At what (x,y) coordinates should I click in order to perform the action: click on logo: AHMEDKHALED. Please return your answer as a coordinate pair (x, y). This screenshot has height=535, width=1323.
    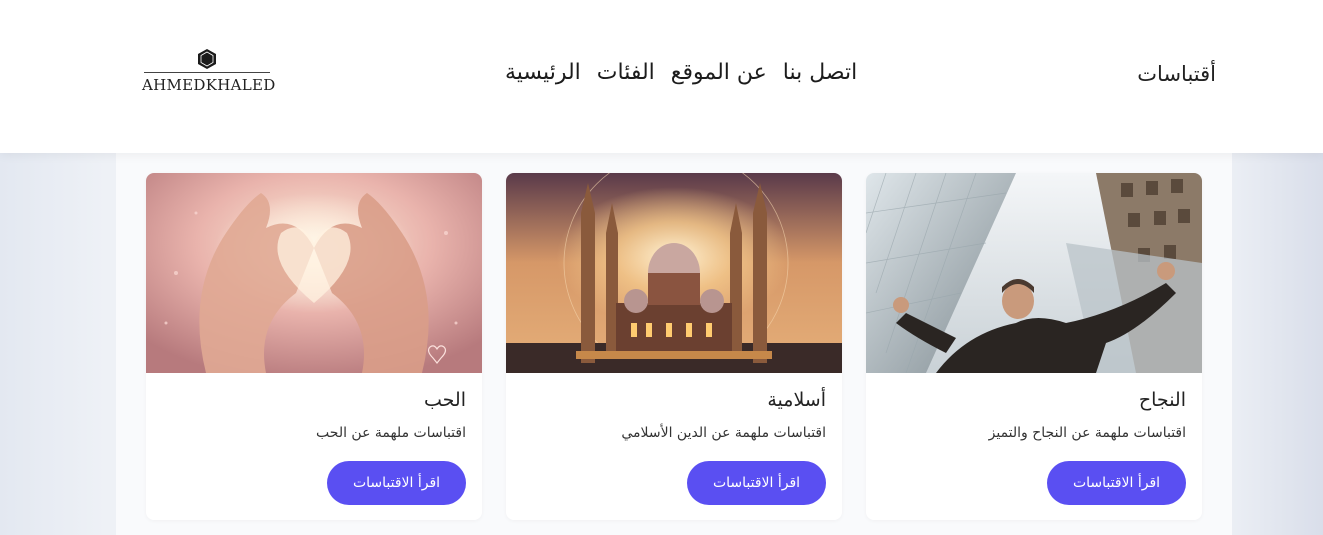
    Looking at the image, I should click on (209, 74).